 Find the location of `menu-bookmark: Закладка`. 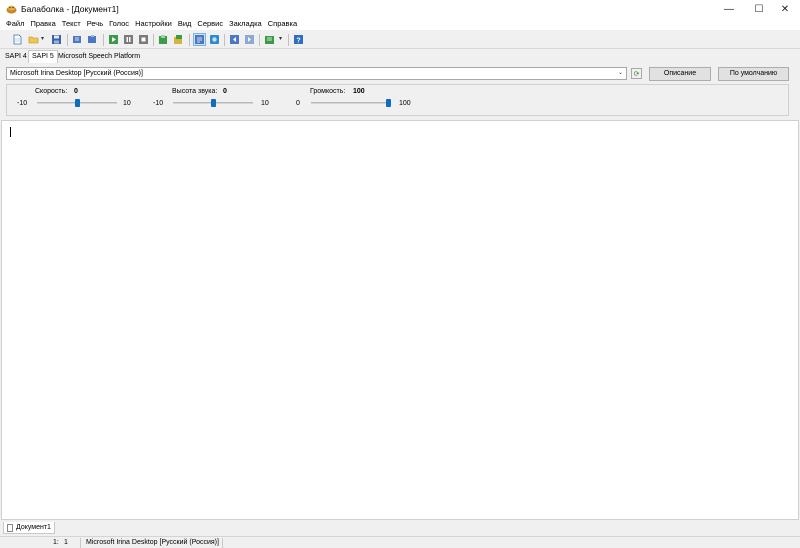

menu-bookmark: Закладка is located at coordinates (245, 24).